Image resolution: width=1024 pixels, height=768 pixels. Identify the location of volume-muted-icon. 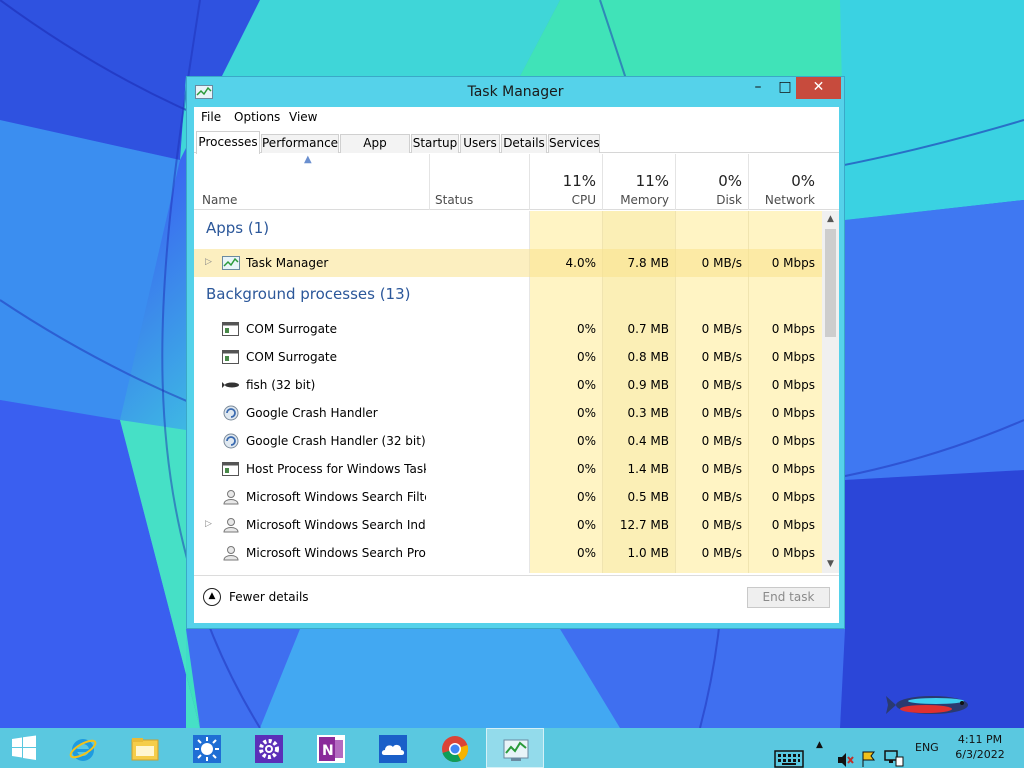
(845, 754).